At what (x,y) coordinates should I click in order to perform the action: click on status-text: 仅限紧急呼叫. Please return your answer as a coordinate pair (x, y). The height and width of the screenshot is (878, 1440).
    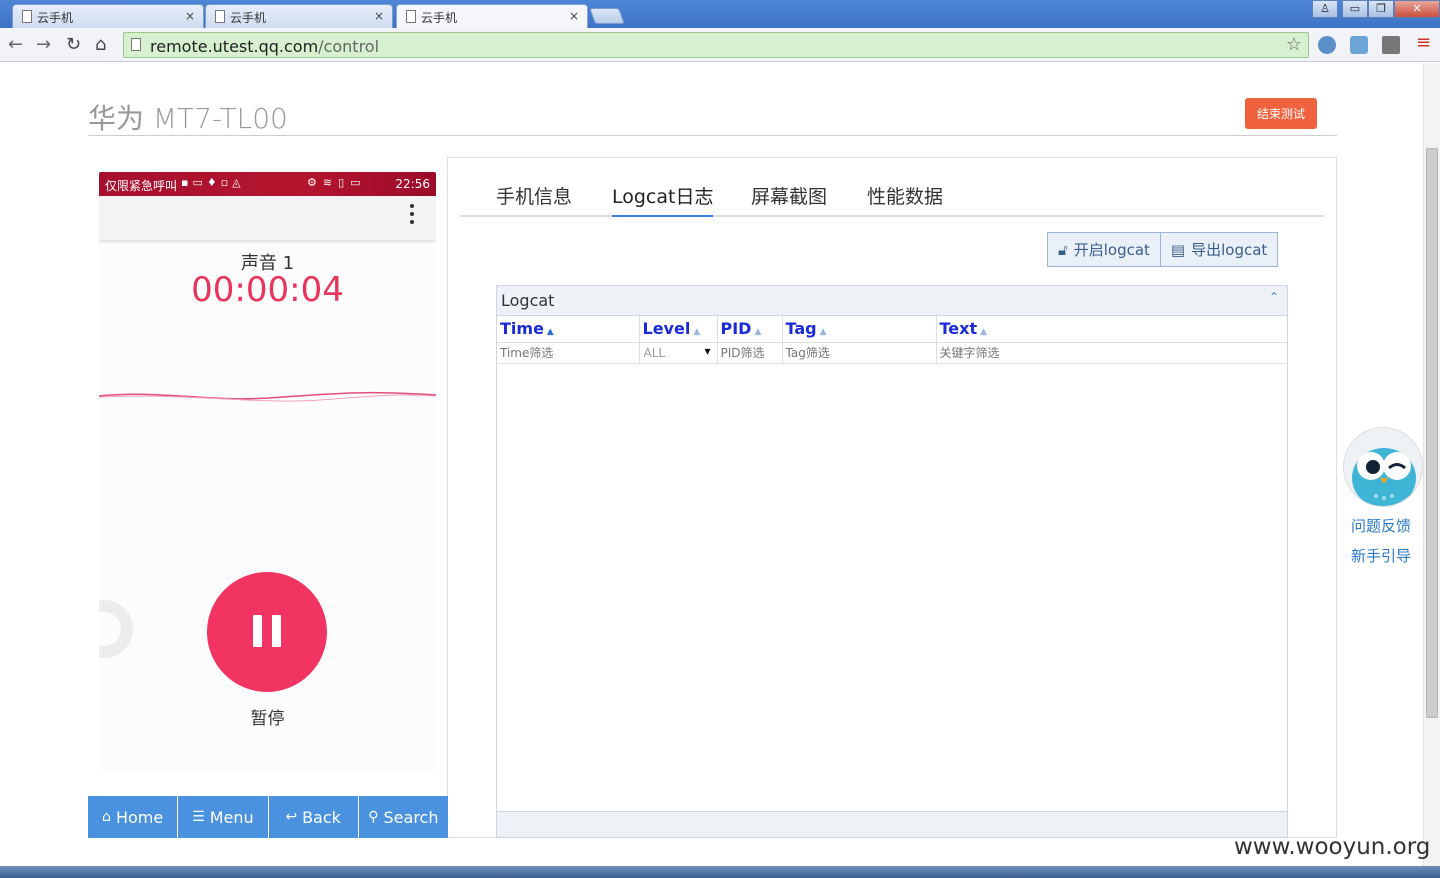
    Looking at the image, I should click on (141, 186).